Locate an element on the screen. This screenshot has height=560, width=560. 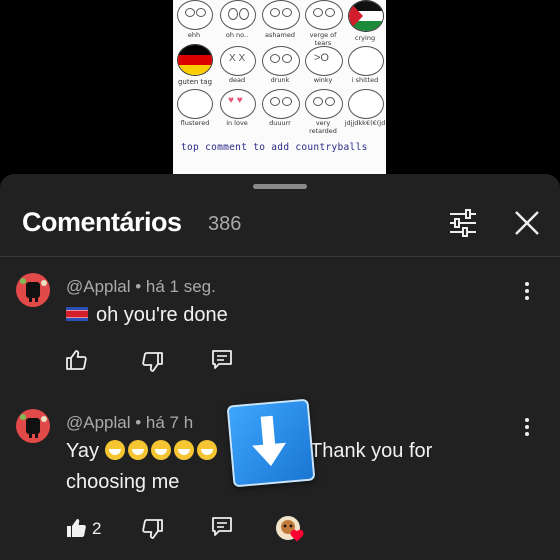
comment-text: oh you're done is located at coordinates (147, 315).